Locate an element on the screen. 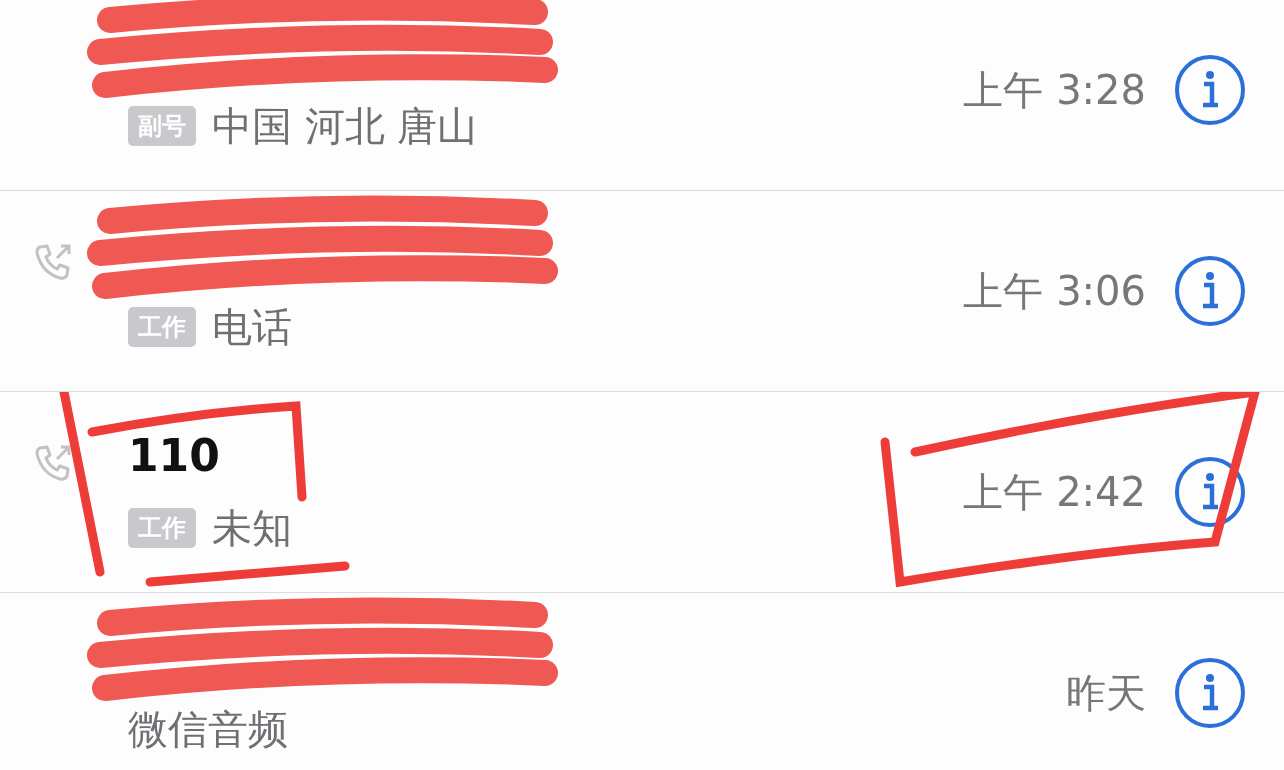 The image size is (1284, 770). call-time: 昨天 is located at coordinates (1106, 693).